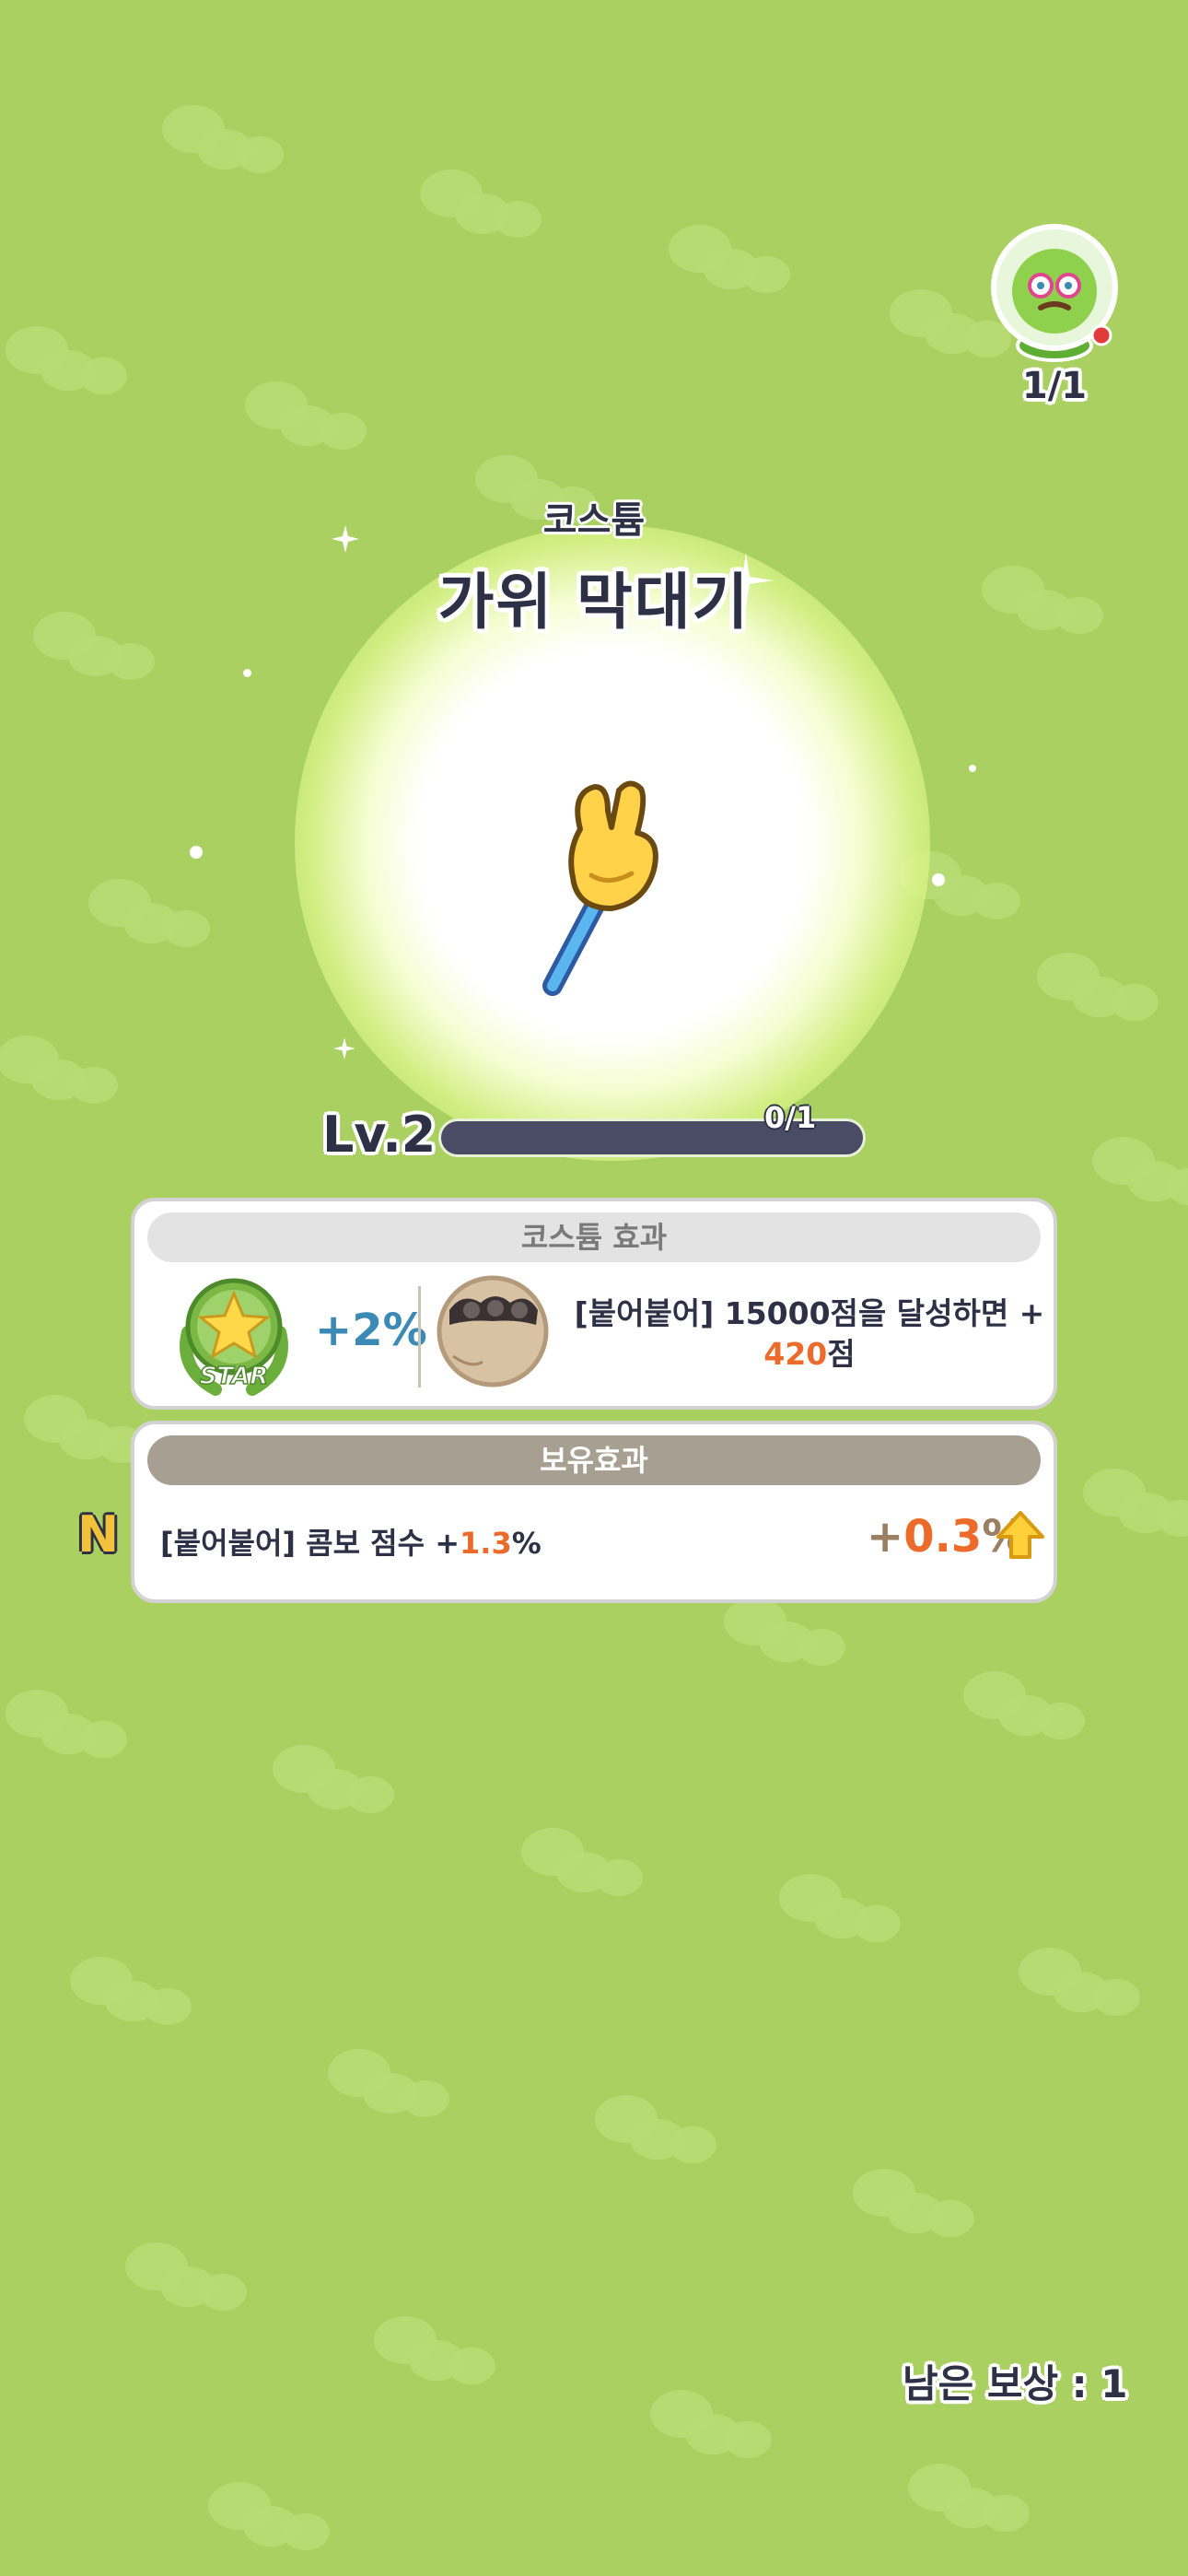 Image resolution: width=1188 pixels, height=2576 pixels. Describe the element at coordinates (344, 1048) in the screenshot. I see `sparkle-icon` at that location.